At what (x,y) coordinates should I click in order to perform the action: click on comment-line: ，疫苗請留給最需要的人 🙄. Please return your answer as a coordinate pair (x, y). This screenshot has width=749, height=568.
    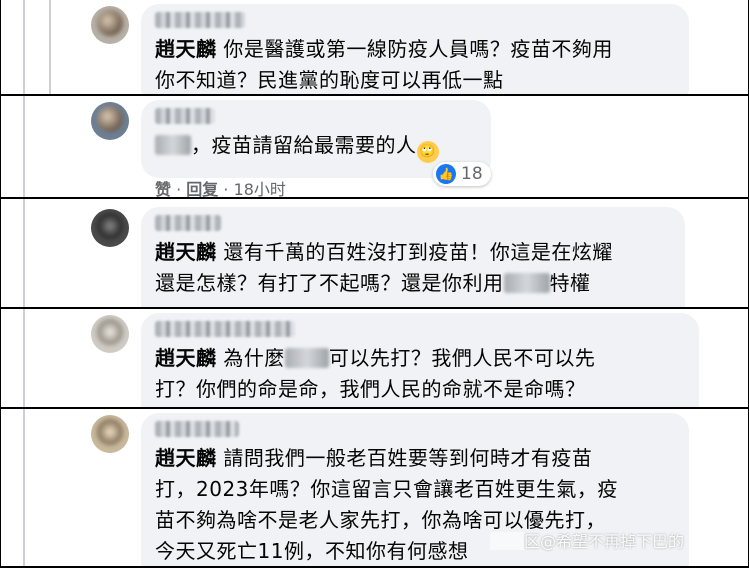
    Looking at the image, I should click on (316, 146).